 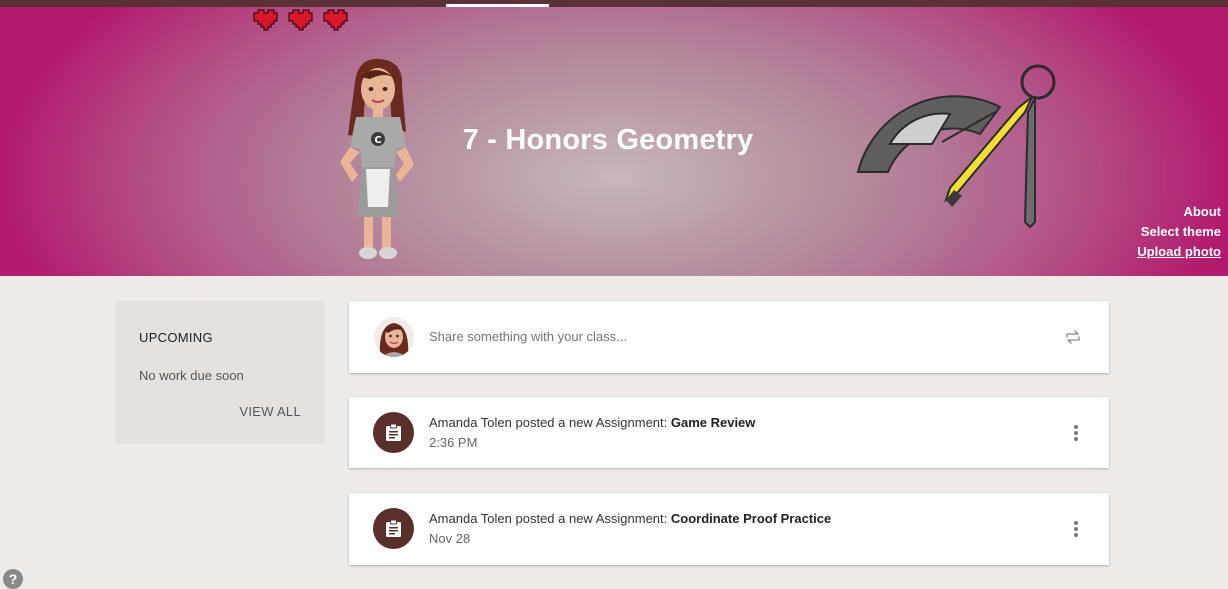 I want to click on banner-links: About Select theme Upload photo, so click(x=1179, y=232).